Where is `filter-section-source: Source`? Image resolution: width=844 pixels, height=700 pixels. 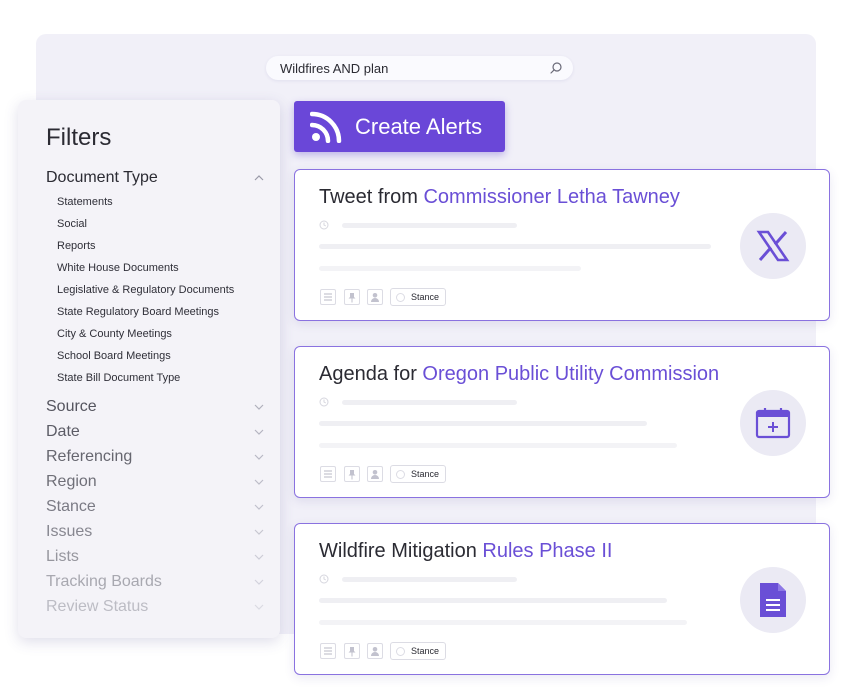 filter-section-source: Source is located at coordinates (155, 407).